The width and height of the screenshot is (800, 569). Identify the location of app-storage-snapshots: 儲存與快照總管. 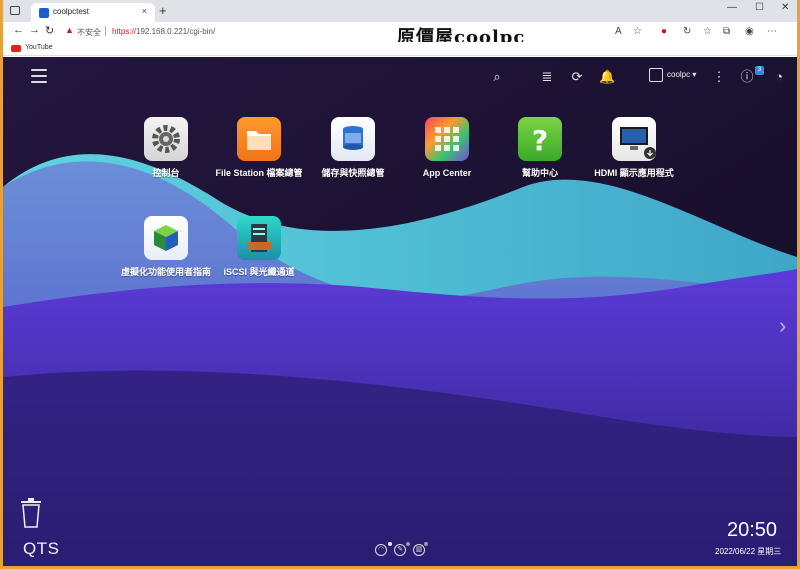
(353, 148).